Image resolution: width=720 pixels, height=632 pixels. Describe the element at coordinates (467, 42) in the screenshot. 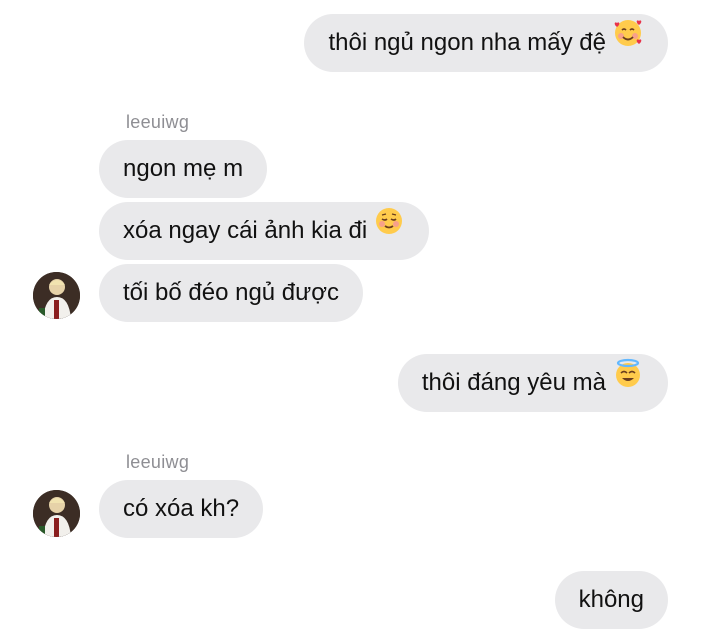

I see `message-text: thôi ngủ ngon nha mấy đệ` at that location.